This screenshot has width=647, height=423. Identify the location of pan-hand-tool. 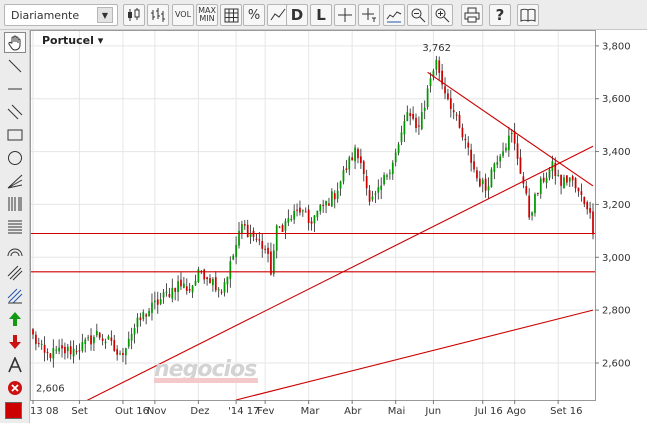
(15, 42).